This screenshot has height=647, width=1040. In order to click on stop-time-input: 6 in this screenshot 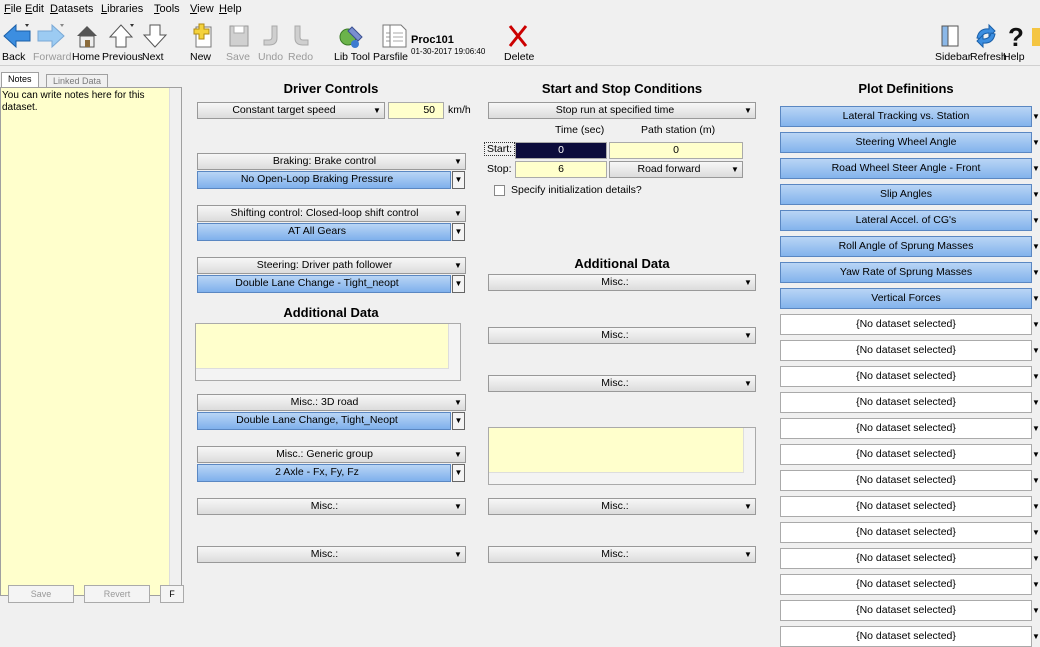, I will do `click(561, 169)`.